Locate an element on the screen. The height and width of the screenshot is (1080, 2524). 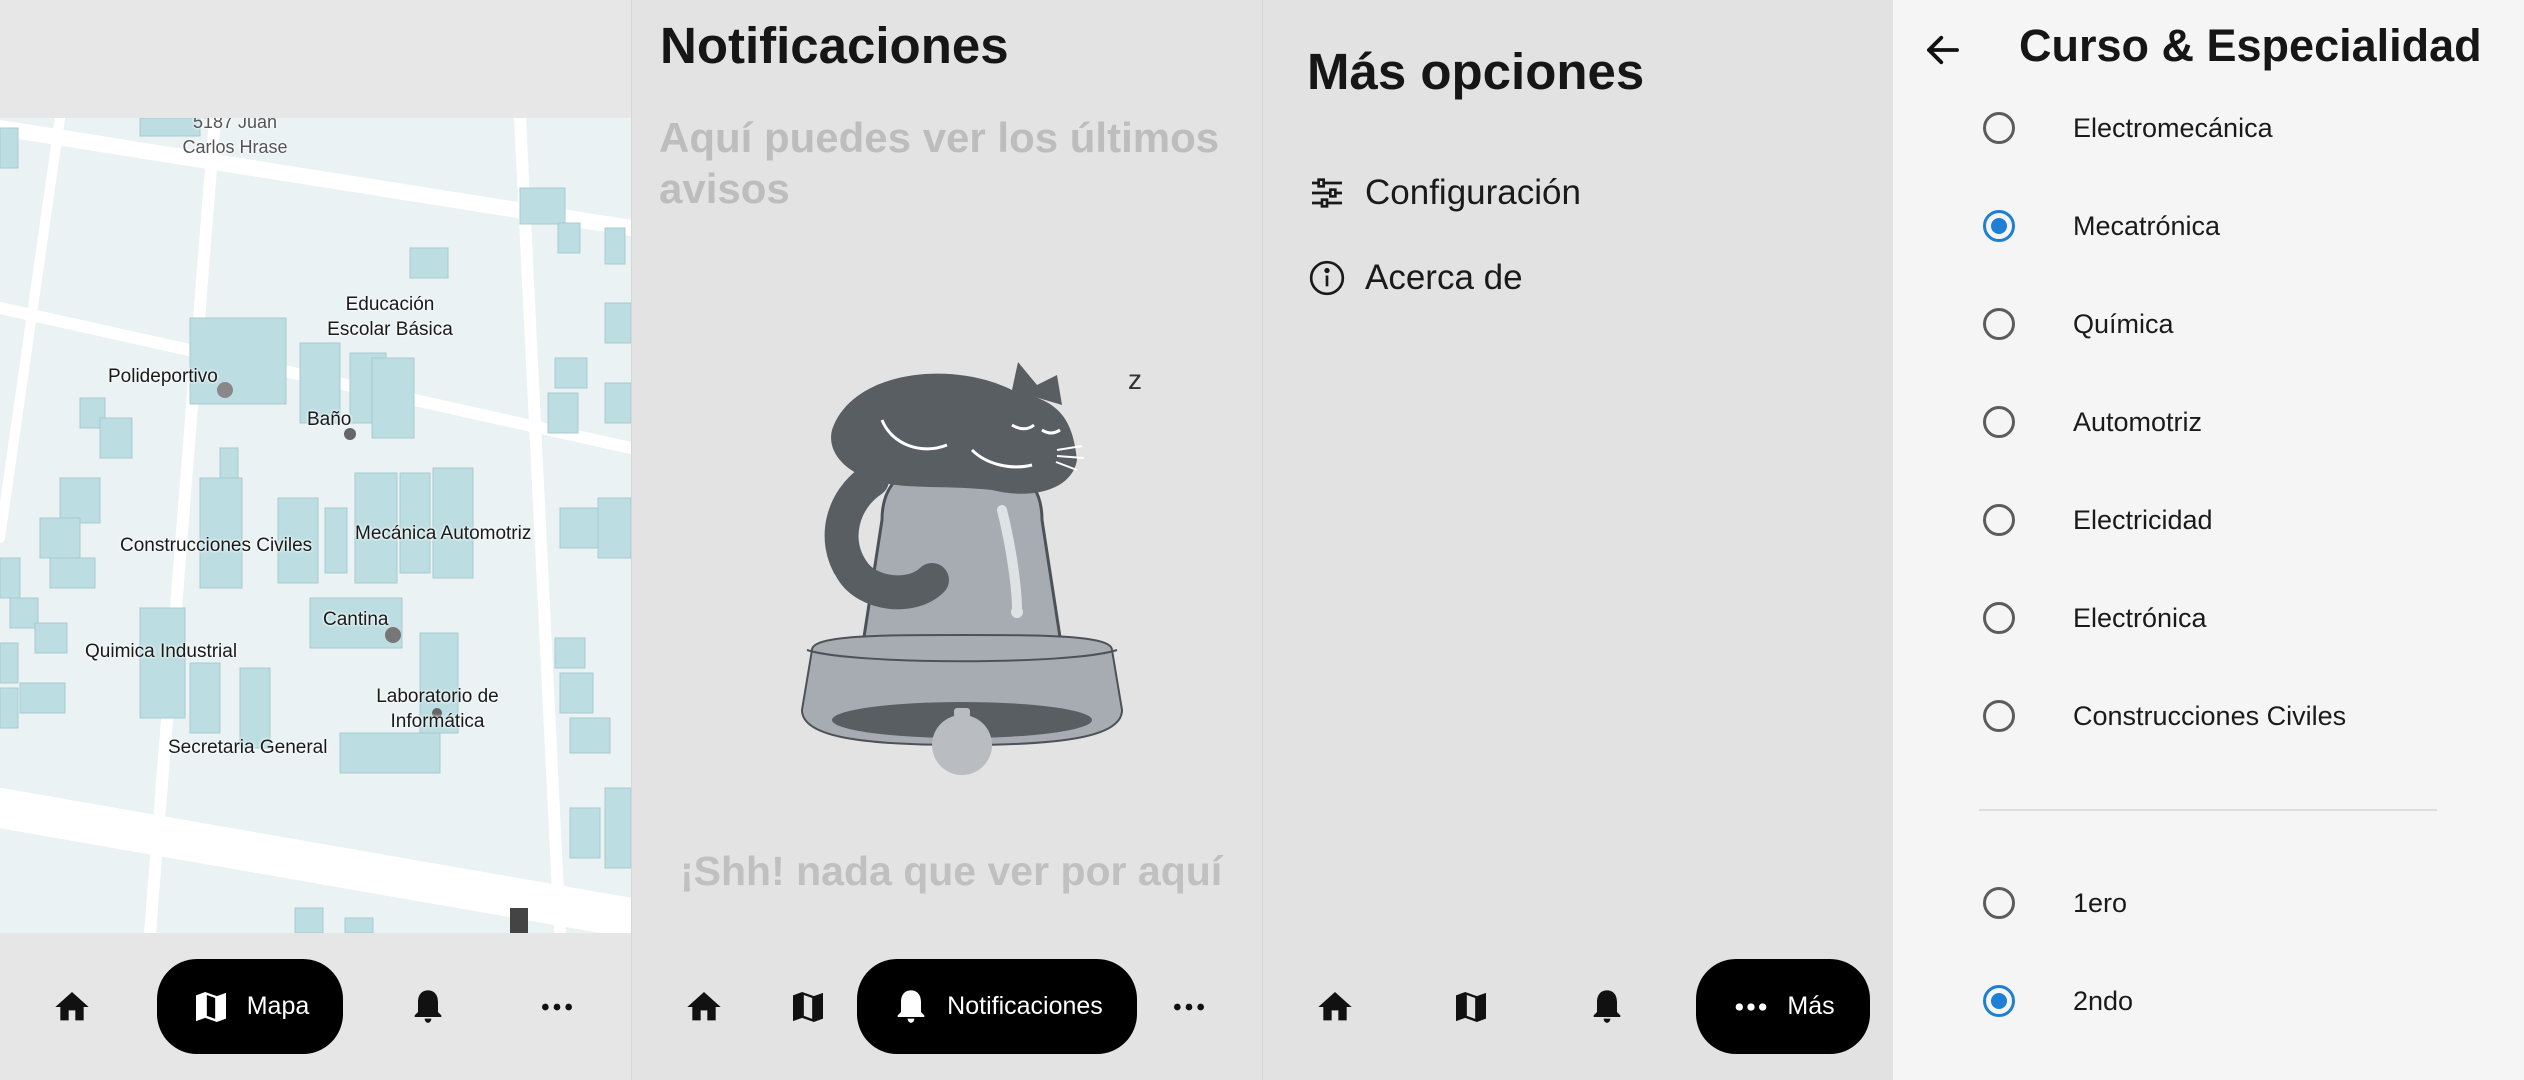
menu-item-configuracion: Configuración is located at coordinates (1444, 193).